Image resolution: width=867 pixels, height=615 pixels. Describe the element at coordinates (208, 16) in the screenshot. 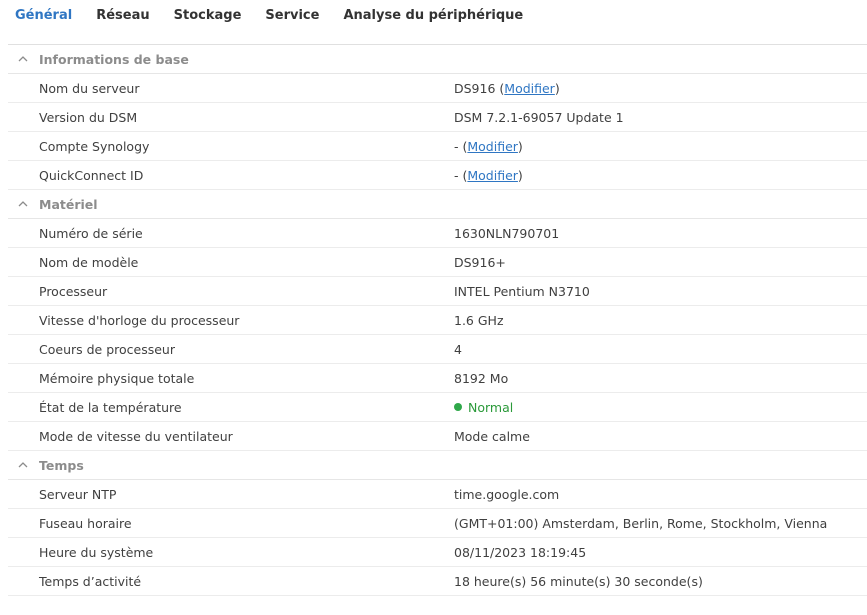

I see `tab-storage: Stockage` at that location.